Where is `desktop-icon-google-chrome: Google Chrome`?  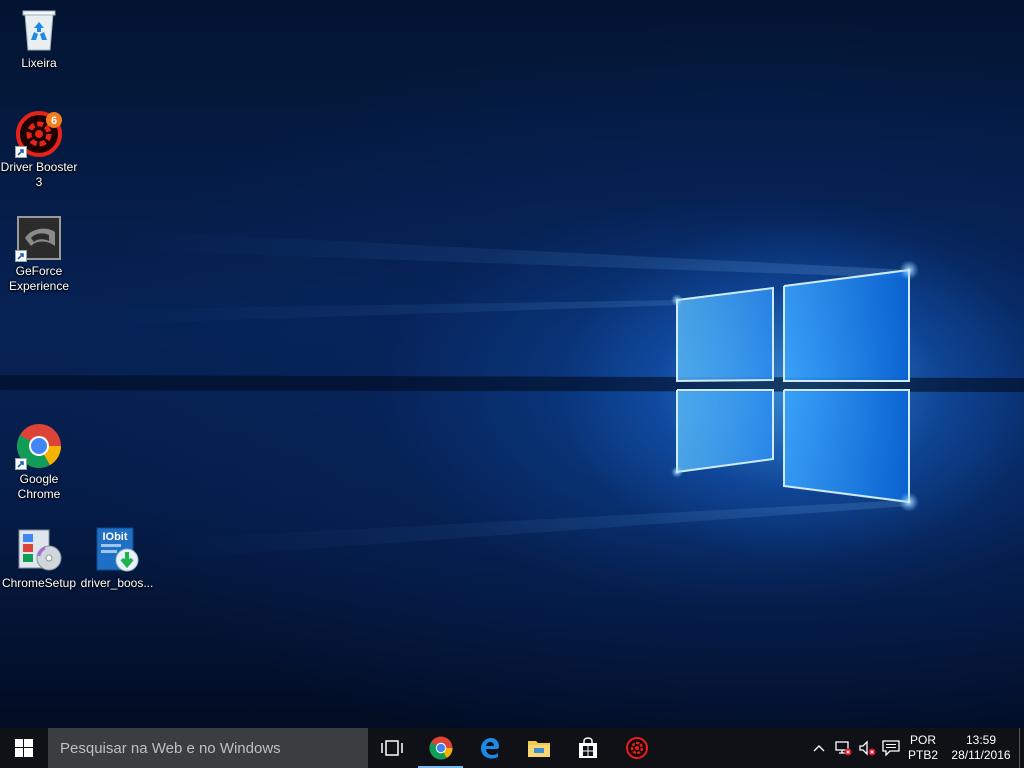
desktop-icon-google-chrome: Google Chrome is located at coordinates (39, 462).